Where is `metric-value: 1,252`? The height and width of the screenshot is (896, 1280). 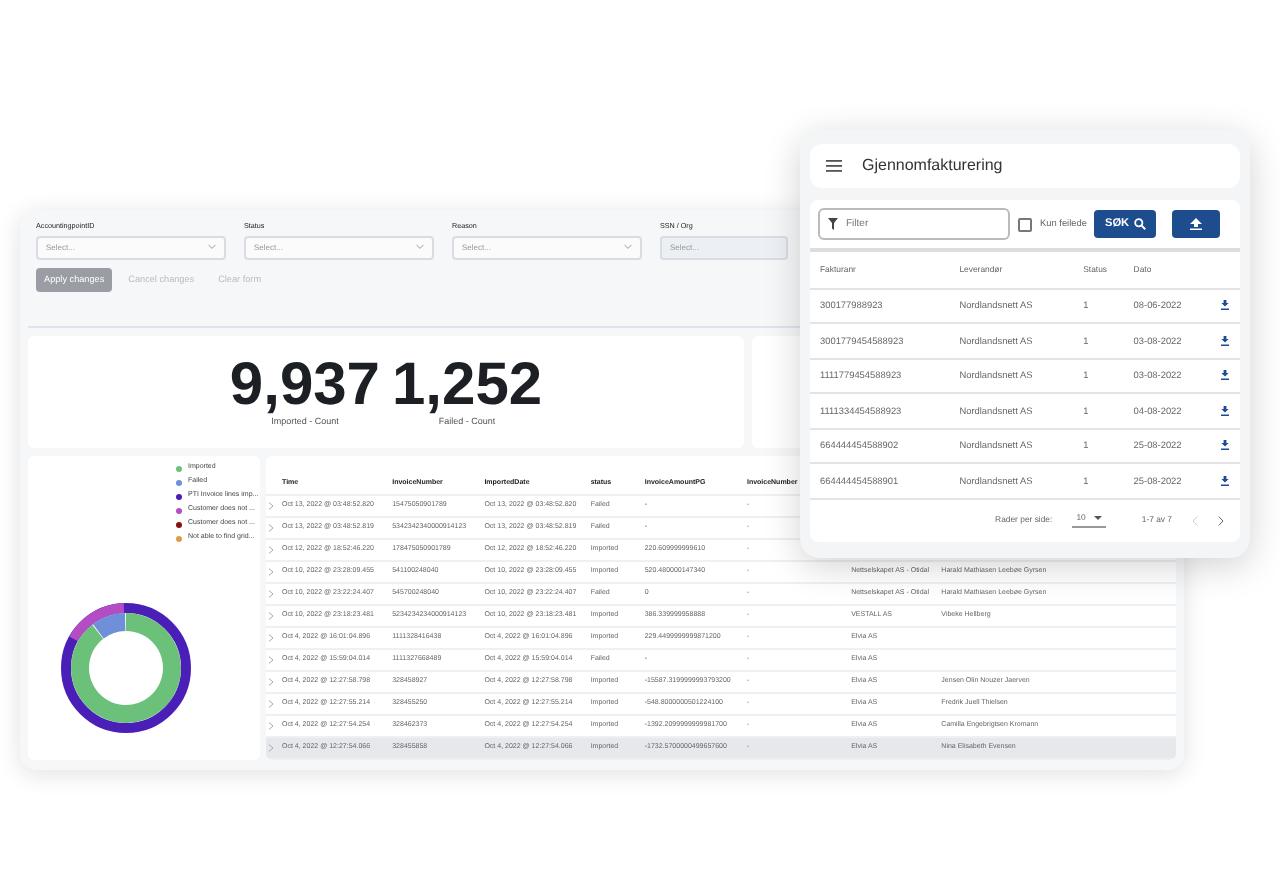 metric-value: 1,252 is located at coordinates (467, 385).